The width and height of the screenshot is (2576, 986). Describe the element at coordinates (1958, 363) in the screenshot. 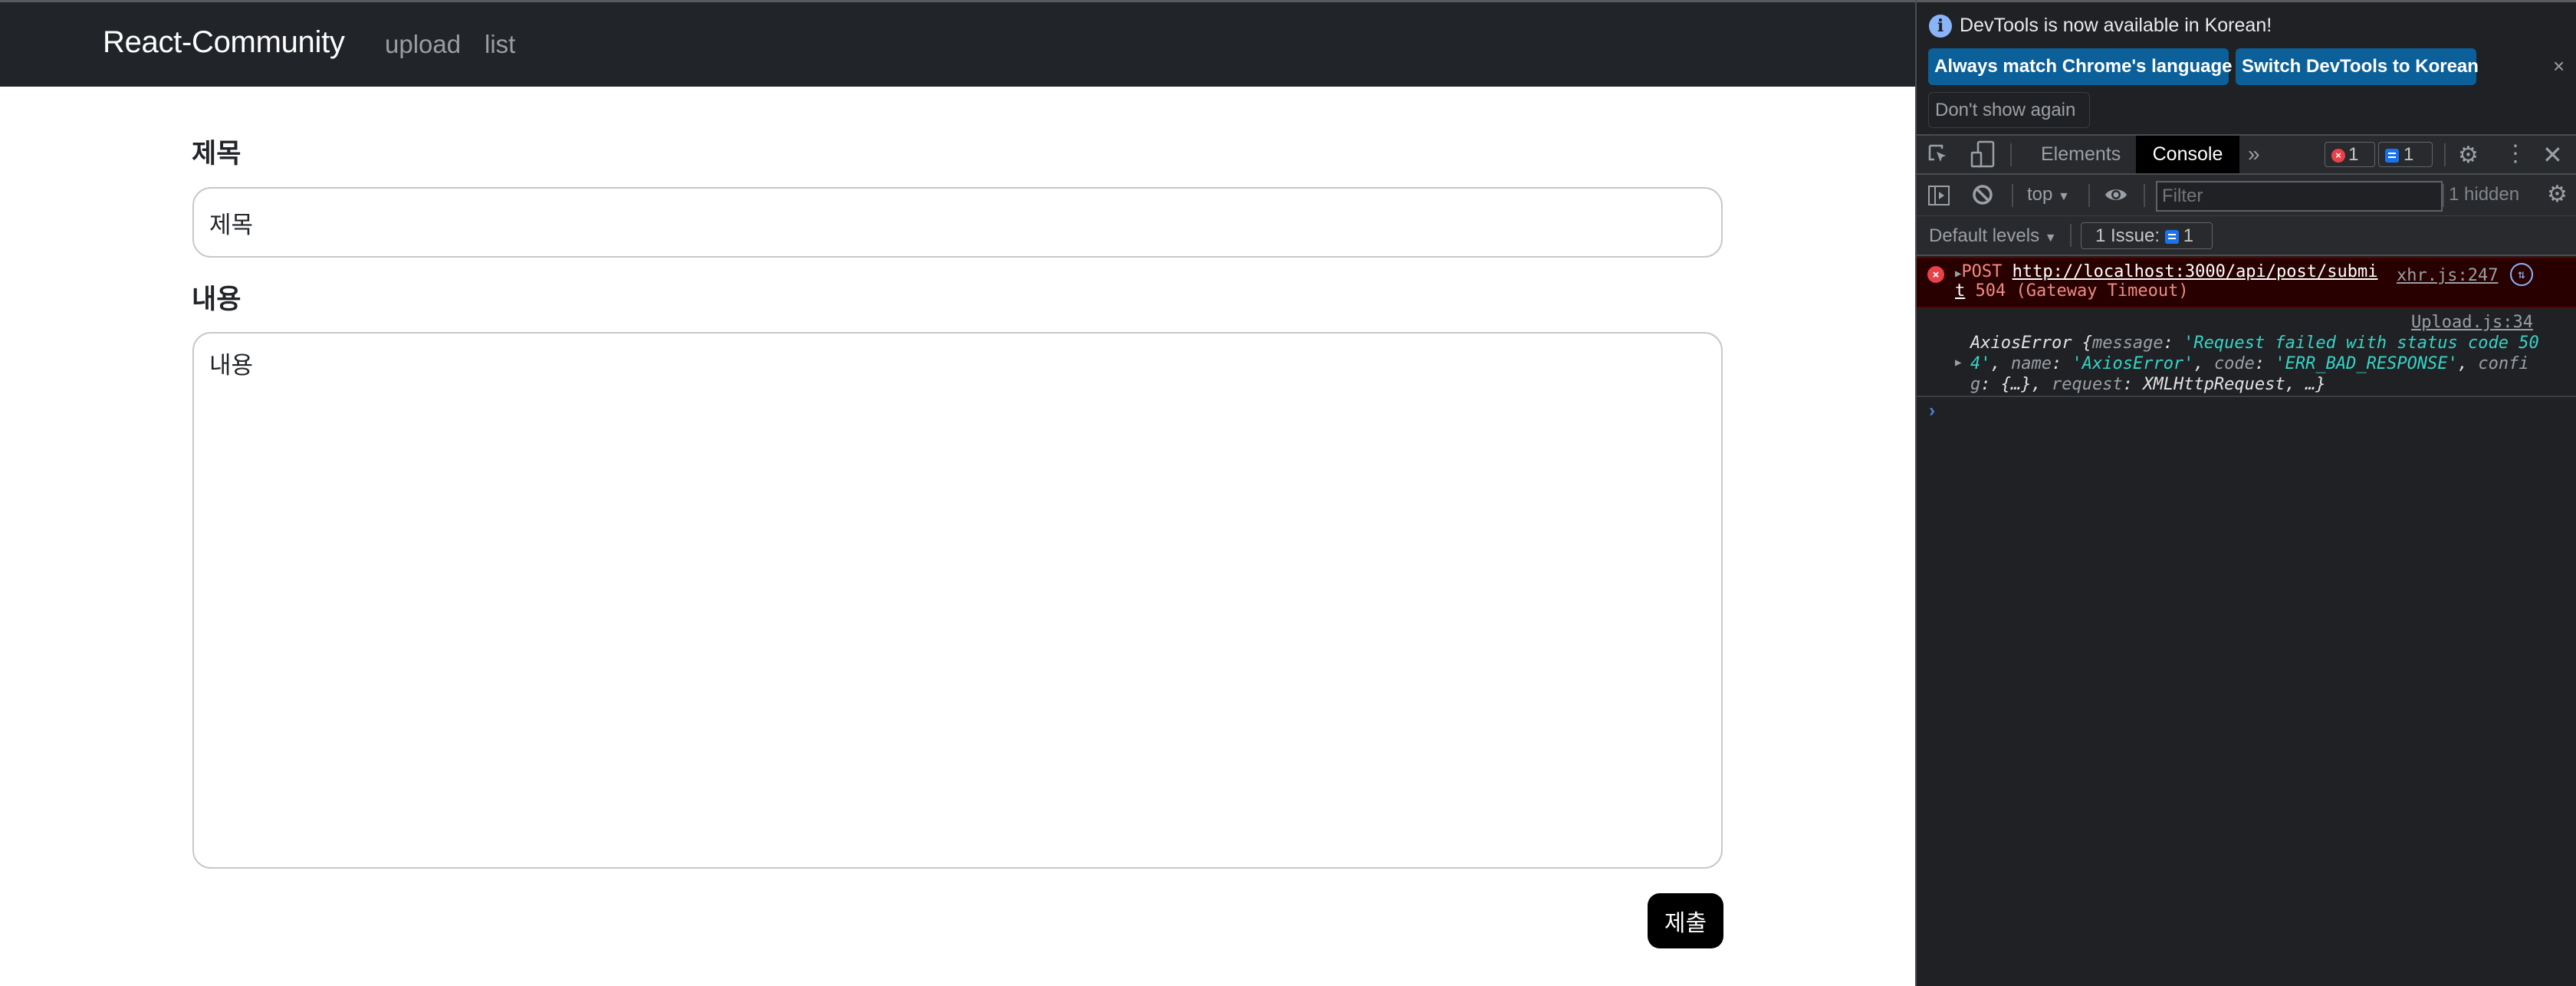

I see `expand-triangle-icon: ▶` at that location.